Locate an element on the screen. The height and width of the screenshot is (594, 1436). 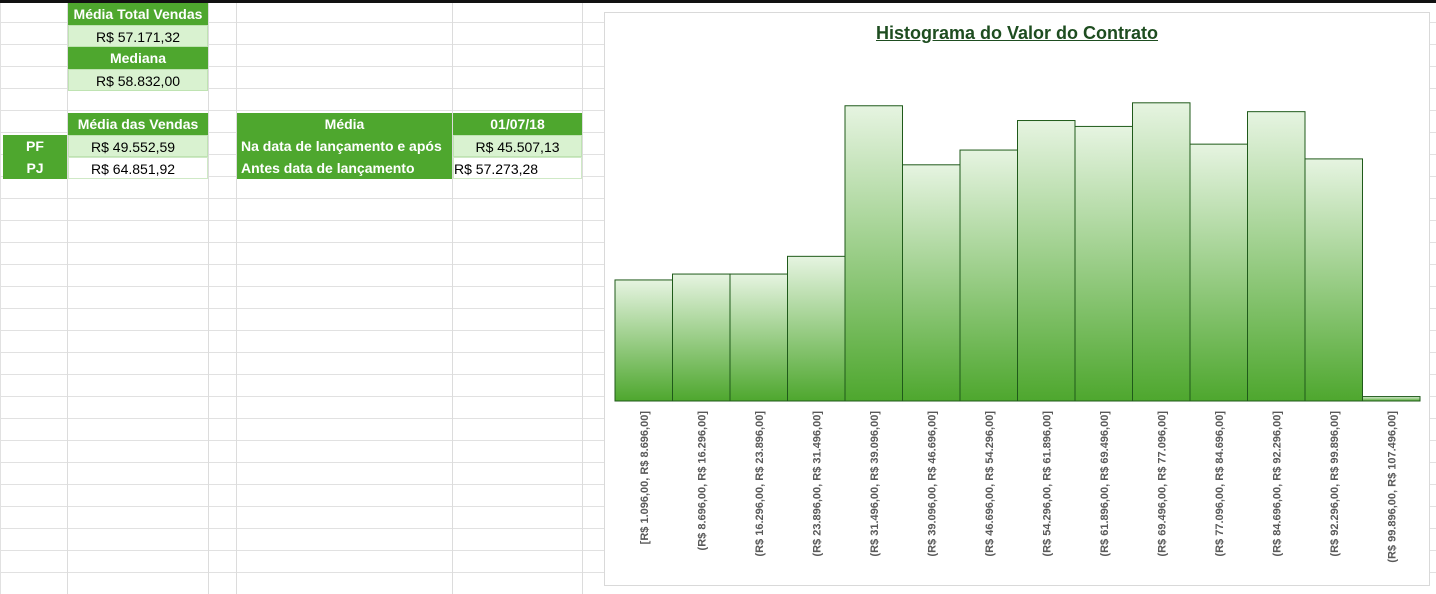
row-before-launch-label: Antes data de lançamento is located at coordinates (344, 168).